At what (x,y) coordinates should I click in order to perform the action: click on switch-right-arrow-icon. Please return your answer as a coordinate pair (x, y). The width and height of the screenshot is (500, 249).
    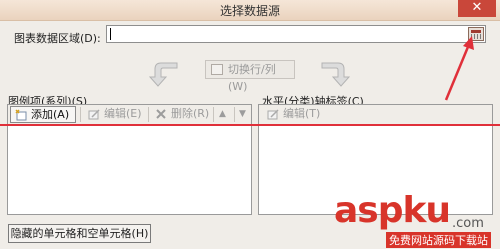
    Looking at the image, I should click on (336, 74).